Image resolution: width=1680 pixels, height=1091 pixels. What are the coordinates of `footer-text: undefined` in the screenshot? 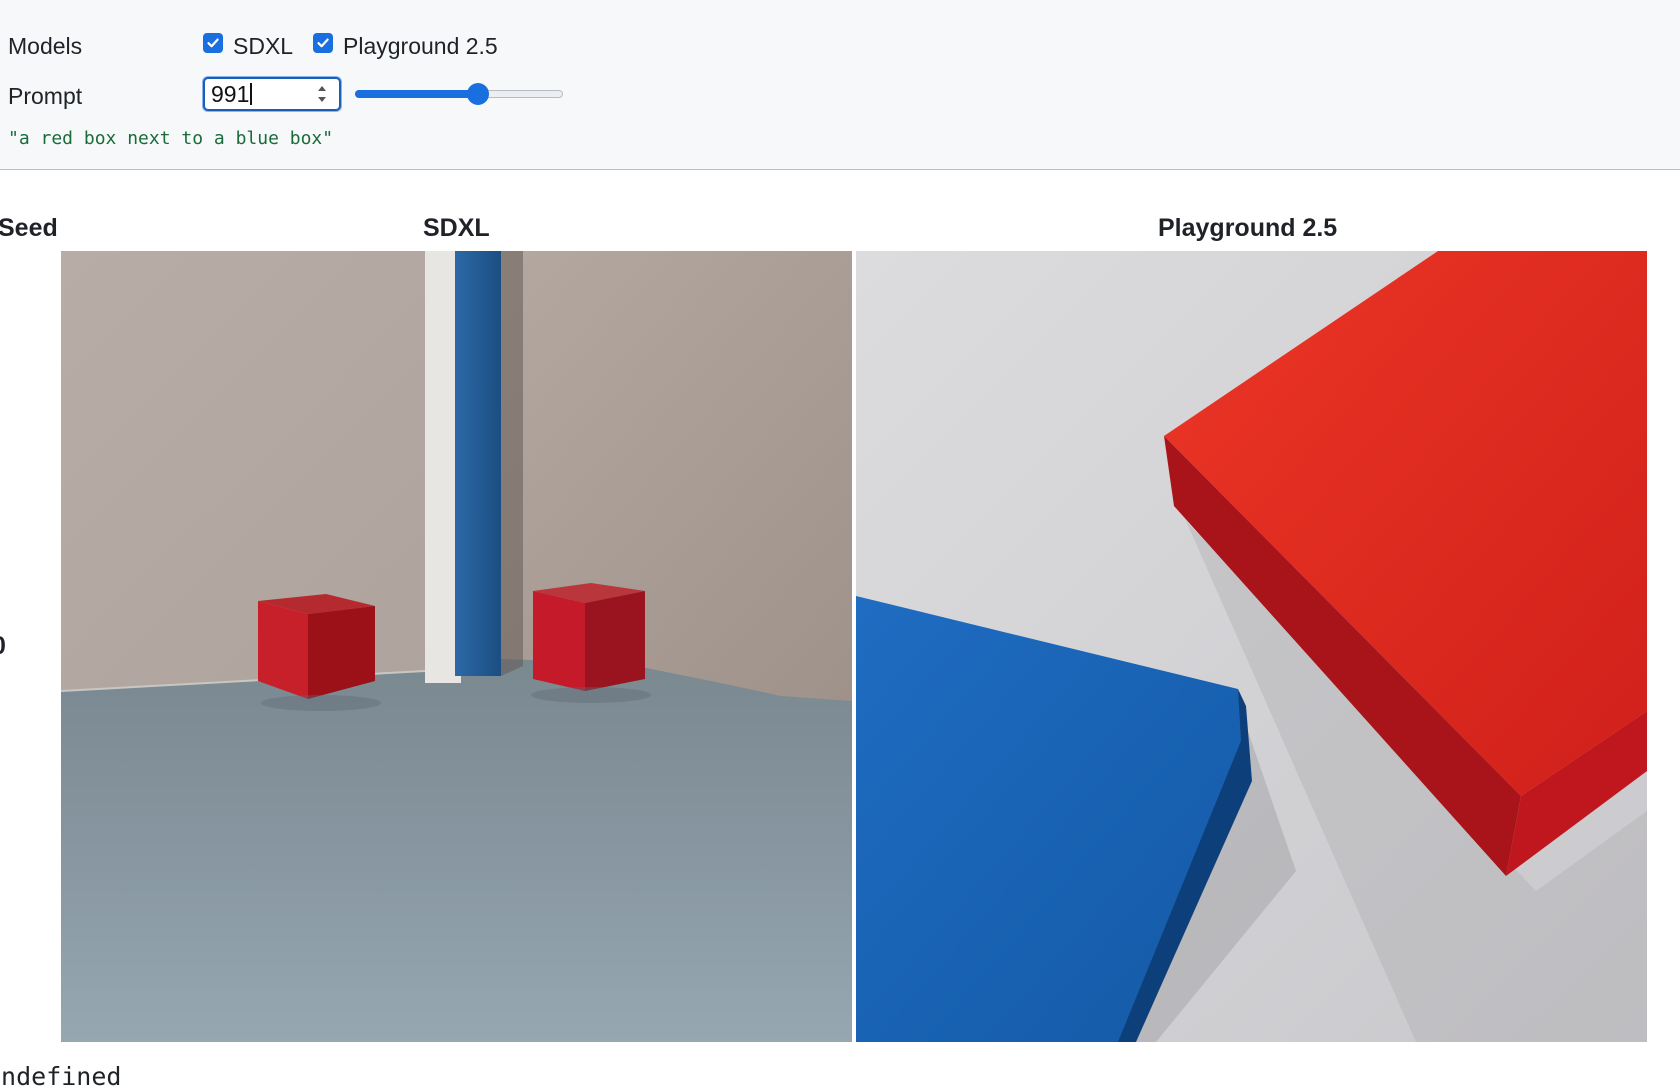 It's located at (61, 1076).